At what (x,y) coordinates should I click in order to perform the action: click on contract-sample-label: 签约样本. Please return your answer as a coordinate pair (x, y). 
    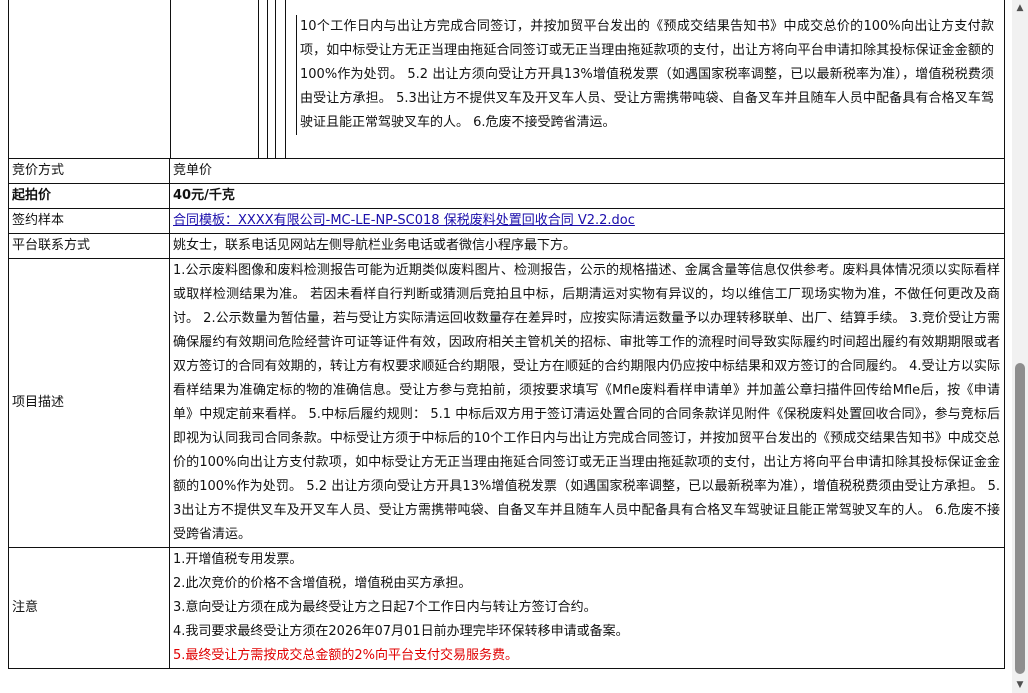
    Looking at the image, I should click on (89, 221).